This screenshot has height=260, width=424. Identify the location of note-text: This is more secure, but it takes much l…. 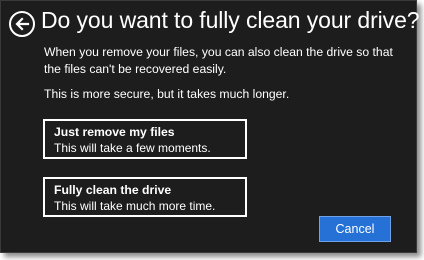
(167, 94).